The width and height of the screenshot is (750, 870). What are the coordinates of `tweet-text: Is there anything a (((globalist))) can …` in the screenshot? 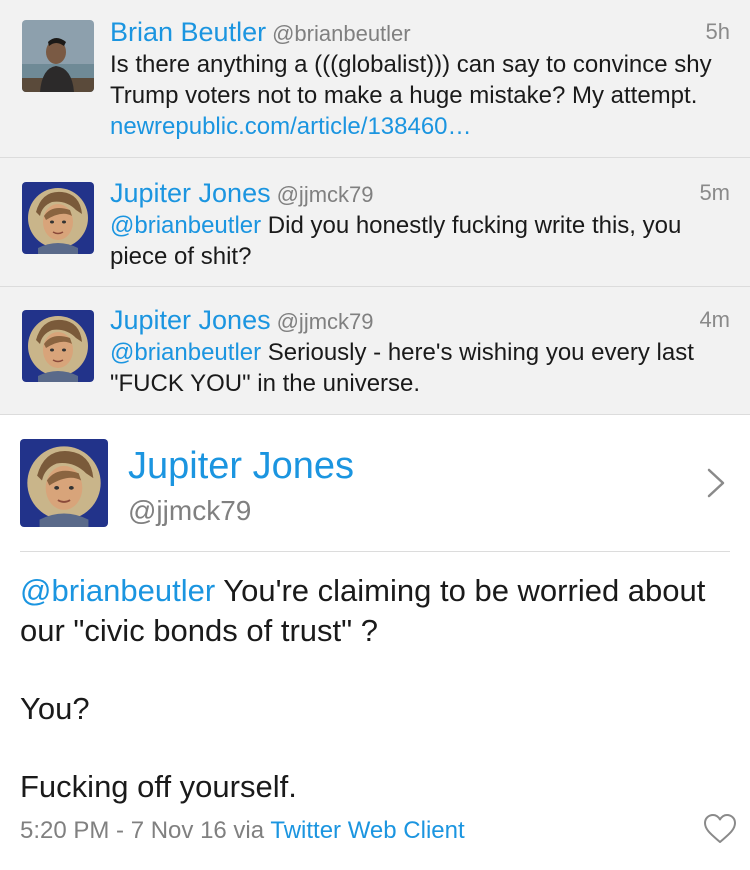 It's located at (420, 95).